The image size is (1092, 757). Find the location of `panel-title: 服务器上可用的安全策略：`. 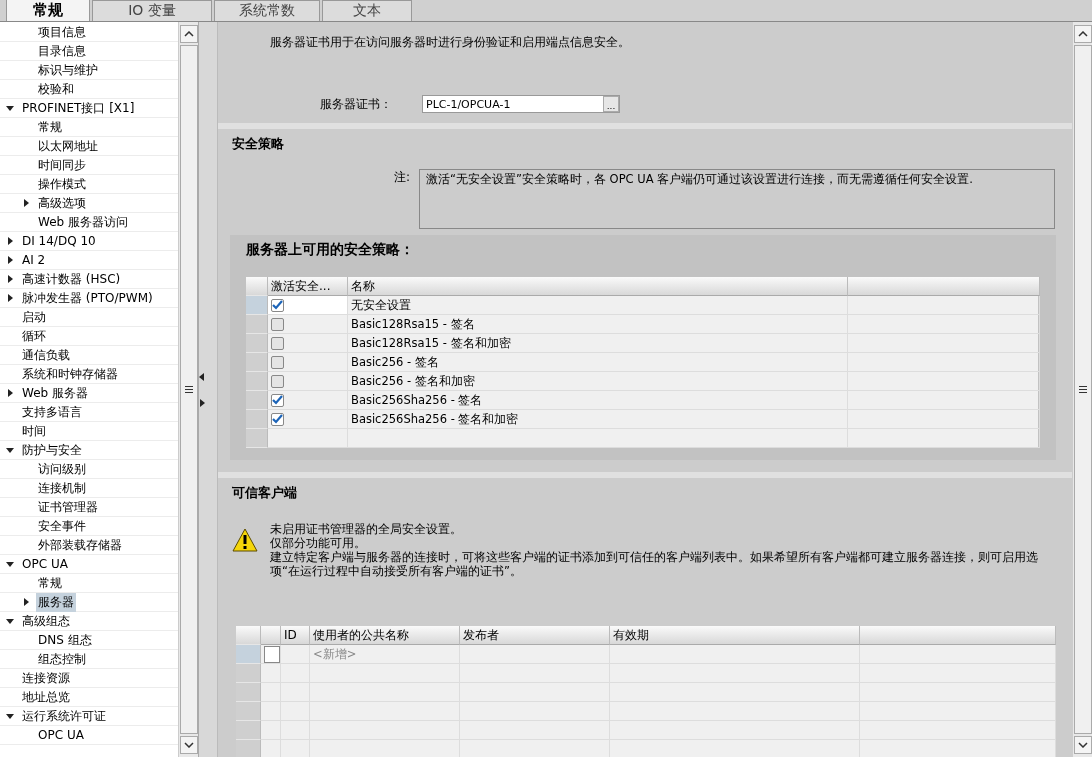

panel-title: 服务器上可用的安全策略： is located at coordinates (330, 250).